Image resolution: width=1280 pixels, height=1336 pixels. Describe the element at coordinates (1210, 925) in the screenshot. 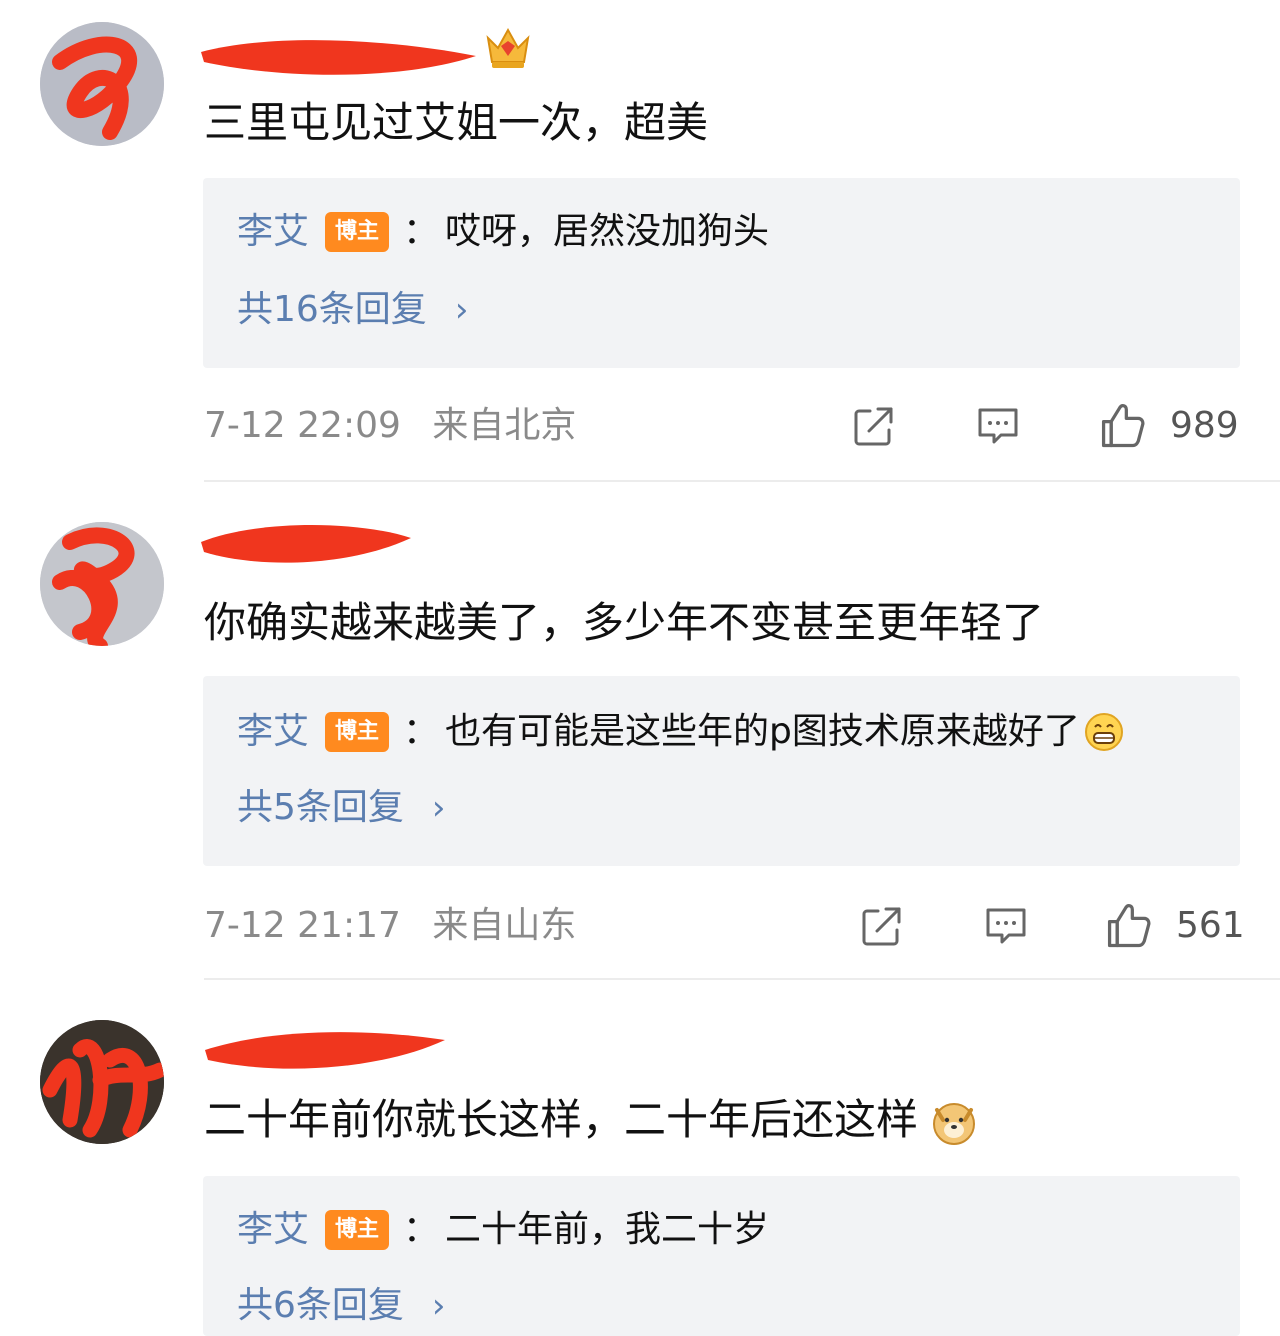

I see `like-count: 561` at that location.